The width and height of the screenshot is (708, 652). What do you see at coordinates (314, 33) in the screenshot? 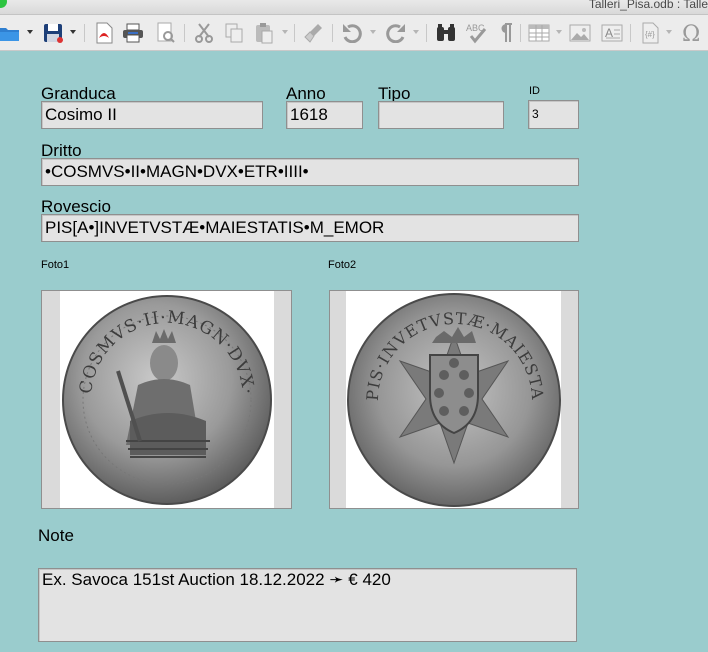
I see `clone-formatting-icon` at bounding box center [314, 33].